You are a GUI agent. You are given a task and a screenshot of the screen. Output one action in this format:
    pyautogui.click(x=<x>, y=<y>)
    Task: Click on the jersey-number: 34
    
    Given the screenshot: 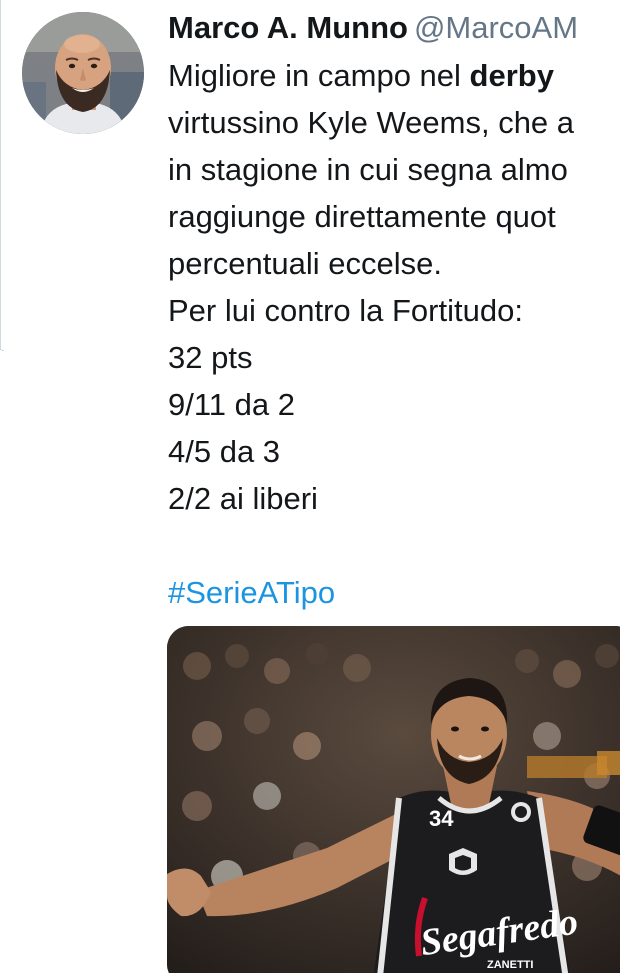 What is the action you would take?
    pyautogui.click(x=441, y=818)
    